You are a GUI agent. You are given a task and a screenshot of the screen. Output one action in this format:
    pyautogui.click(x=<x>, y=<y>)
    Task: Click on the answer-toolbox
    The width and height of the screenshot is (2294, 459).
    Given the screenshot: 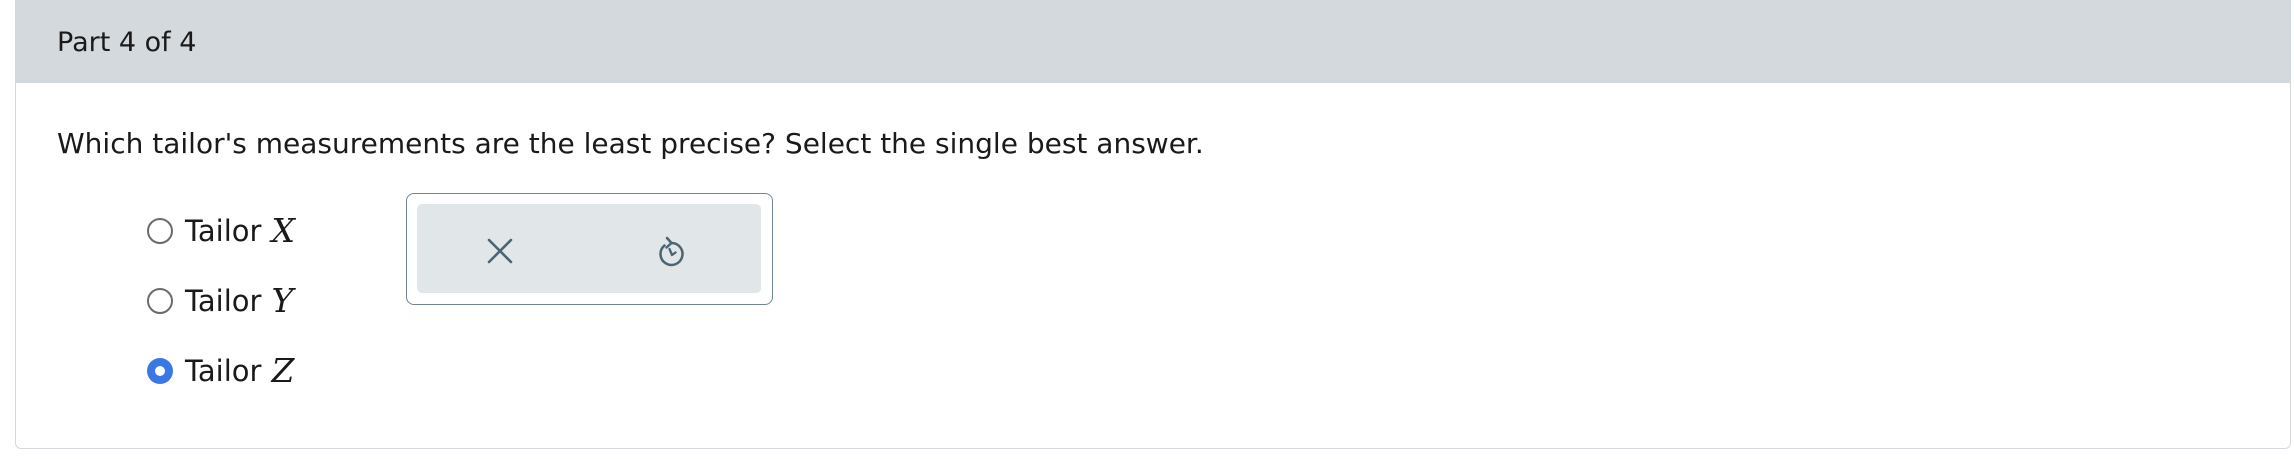 What is the action you would take?
    pyautogui.click(x=589, y=249)
    